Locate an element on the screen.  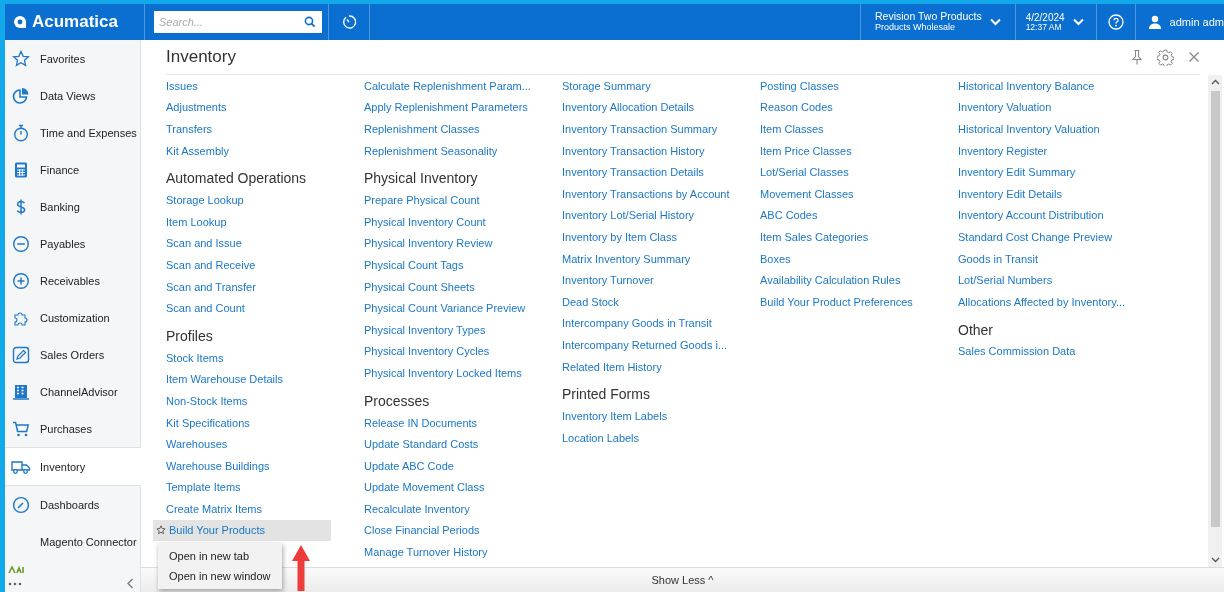
menu-link: Physical Inventory Count is located at coordinates (463, 221).